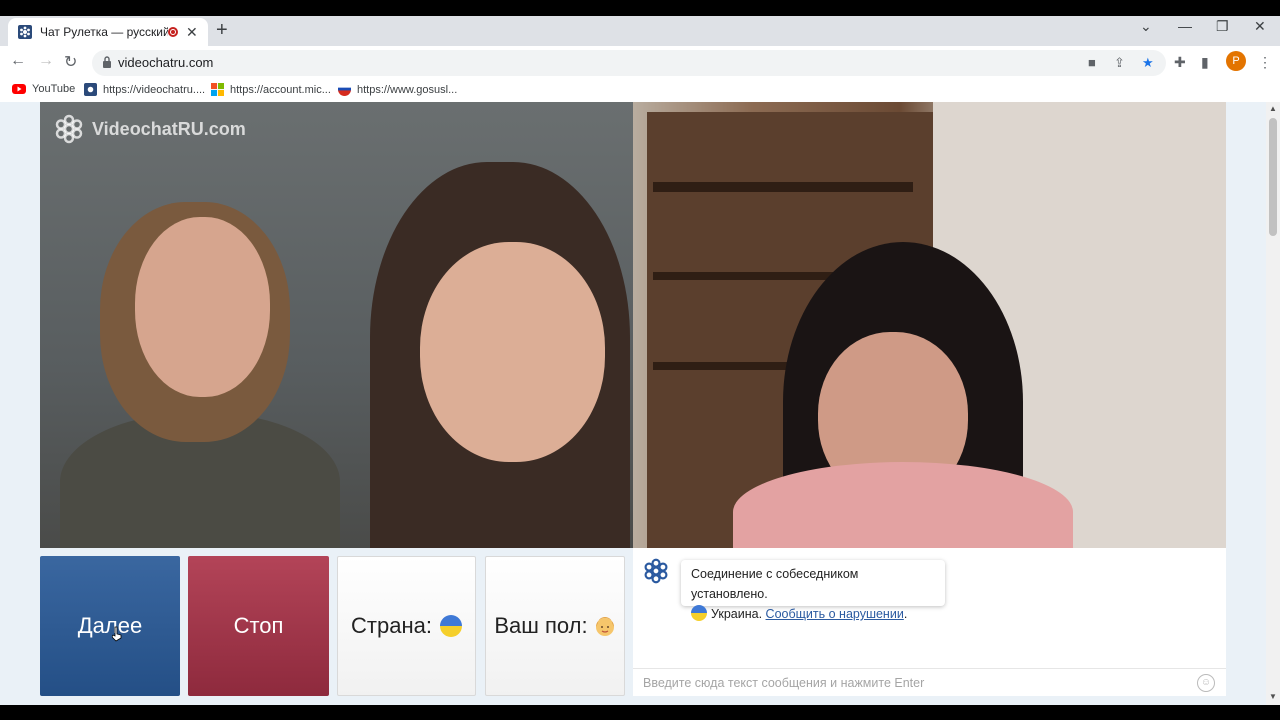 The height and width of the screenshot is (720, 1280). What do you see at coordinates (107, 62) in the screenshot?
I see `lock-icon` at bounding box center [107, 62].